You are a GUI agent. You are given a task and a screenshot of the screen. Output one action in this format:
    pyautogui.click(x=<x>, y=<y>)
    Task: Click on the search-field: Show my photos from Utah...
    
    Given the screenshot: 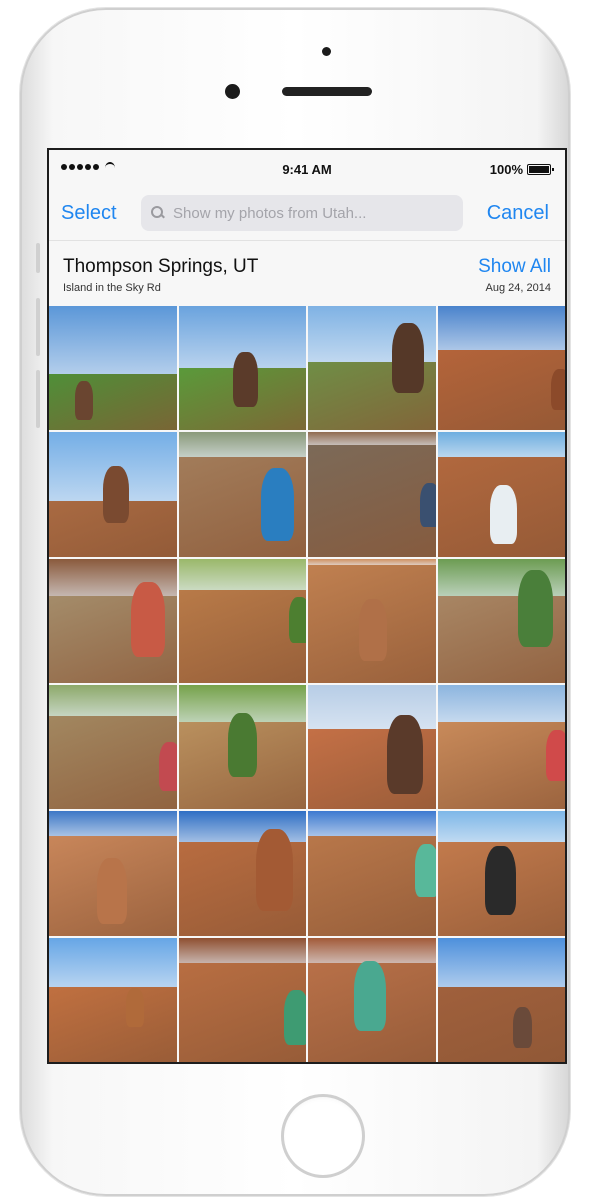 What is the action you would take?
    pyautogui.click(x=302, y=213)
    